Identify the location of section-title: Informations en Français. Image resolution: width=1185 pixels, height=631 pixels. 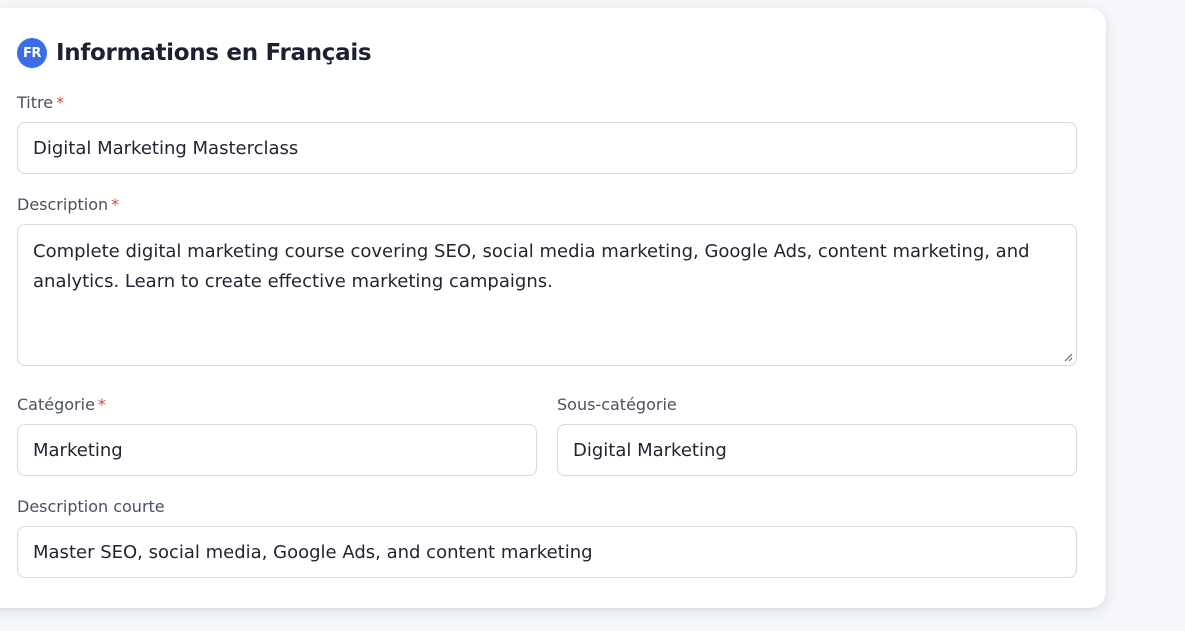
(214, 53).